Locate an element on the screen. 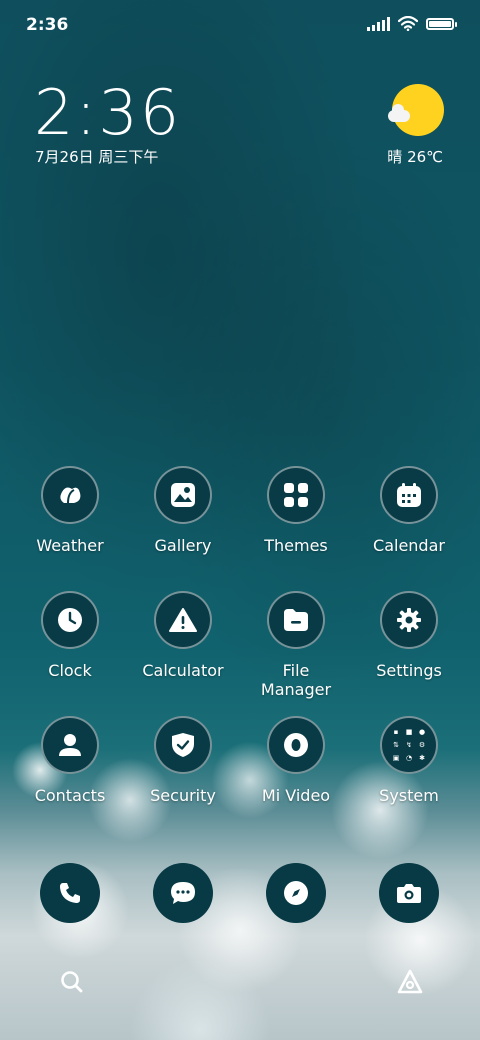  battery-icon is located at coordinates (441, 23).